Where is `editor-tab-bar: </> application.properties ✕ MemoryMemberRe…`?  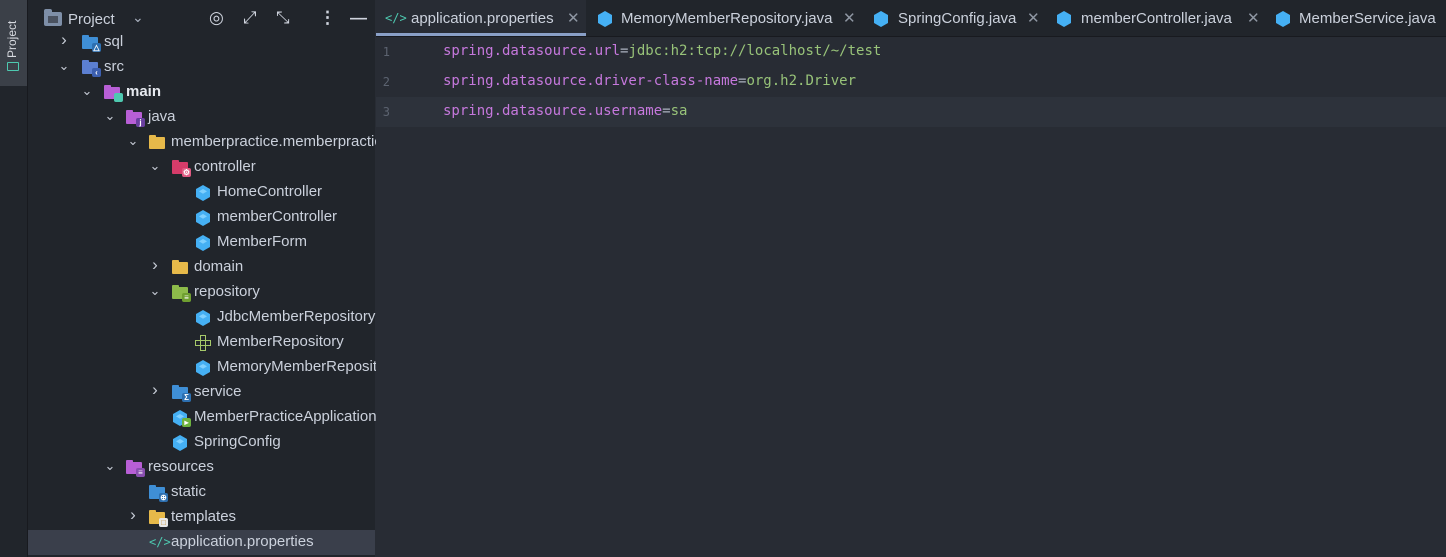
editor-tab-bar: </> application.properties ✕ MemoryMemberRe… is located at coordinates (911, 18).